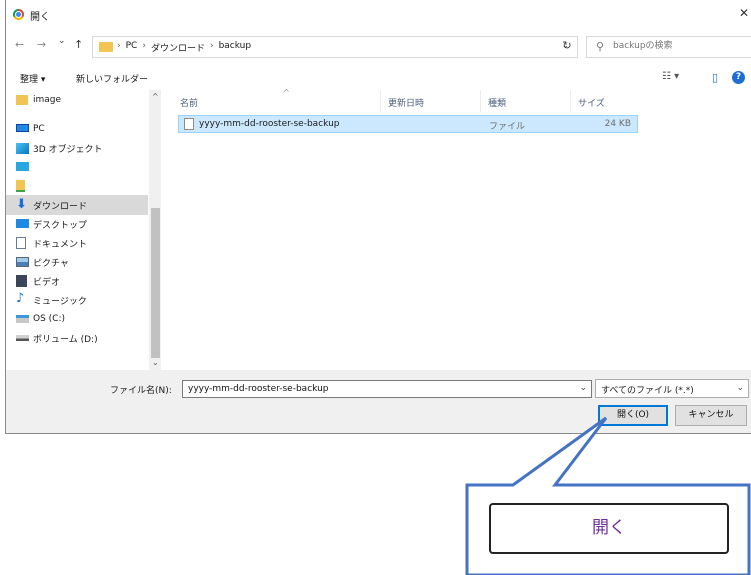 The width and height of the screenshot is (751, 575). Describe the element at coordinates (155, 362) in the screenshot. I see `scroll-down-arrow-icon: ⌄` at that location.